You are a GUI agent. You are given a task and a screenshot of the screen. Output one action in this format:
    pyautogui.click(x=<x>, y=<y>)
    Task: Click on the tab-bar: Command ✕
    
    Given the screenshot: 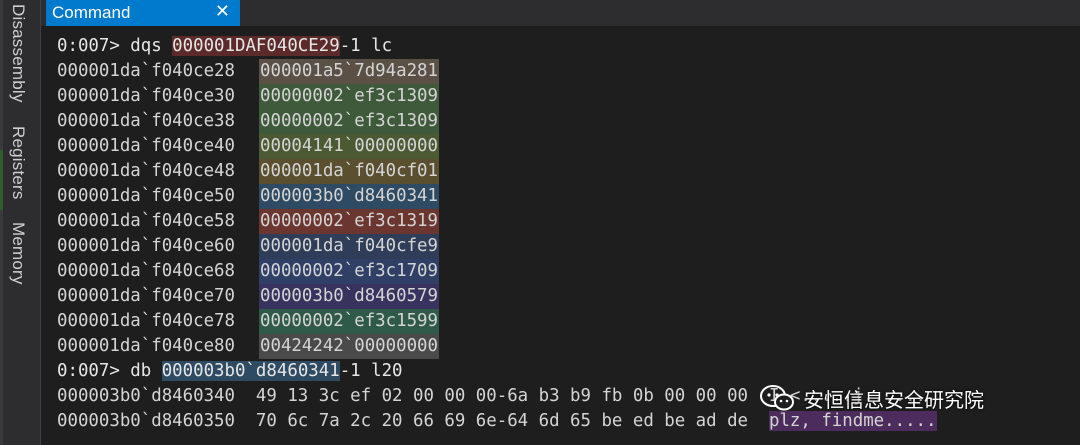 What is the action you would take?
    pyautogui.click(x=560, y=13)
    